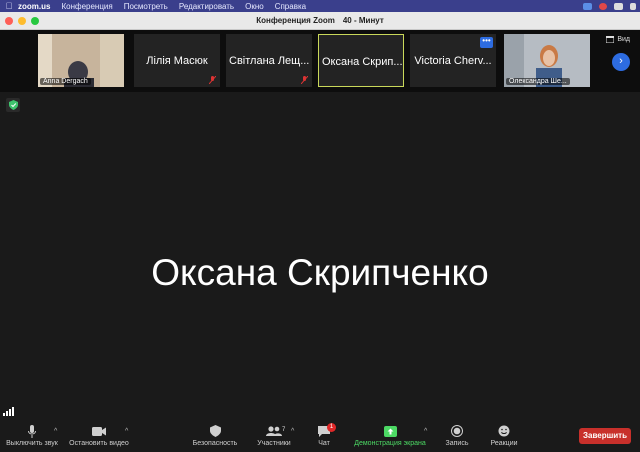 This screenshot has width=640, height=452. Describe the element at coordinates (618, 6) in the screenshot. I see `status-wifi-icon` at that location.